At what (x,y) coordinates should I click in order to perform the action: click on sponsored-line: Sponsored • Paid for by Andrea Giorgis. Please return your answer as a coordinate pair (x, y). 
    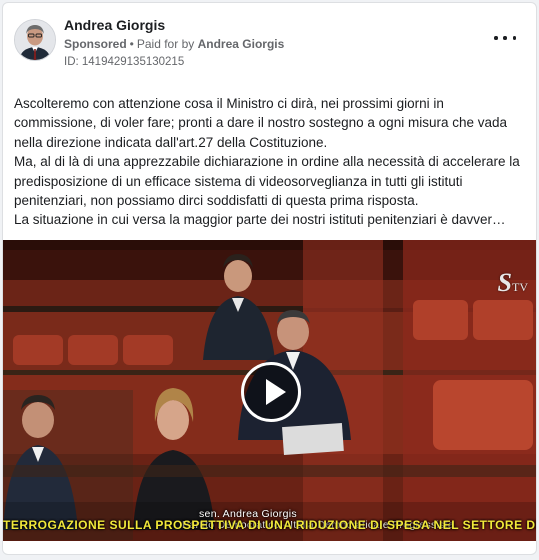
    Looking at the image, I should click on (174, 44).